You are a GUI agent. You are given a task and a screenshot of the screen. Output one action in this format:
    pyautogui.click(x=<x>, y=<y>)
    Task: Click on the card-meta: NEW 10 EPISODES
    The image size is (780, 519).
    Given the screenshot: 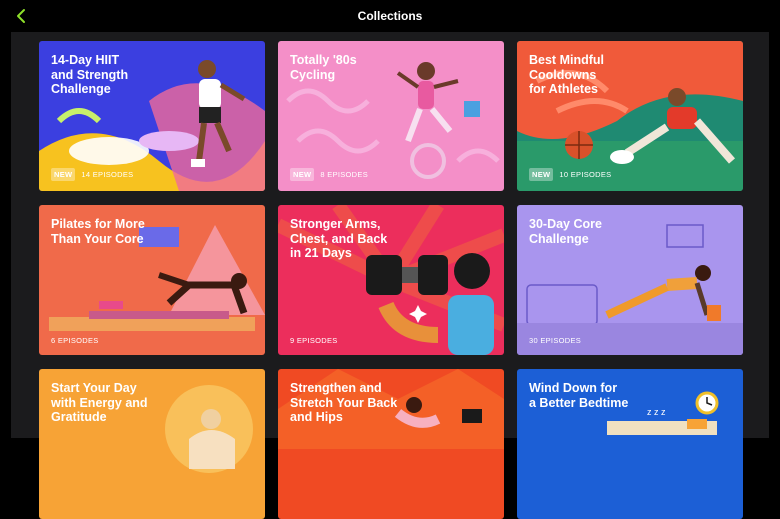 What is the action you would take?
    pyautogui.click(x=570, y=174)
    